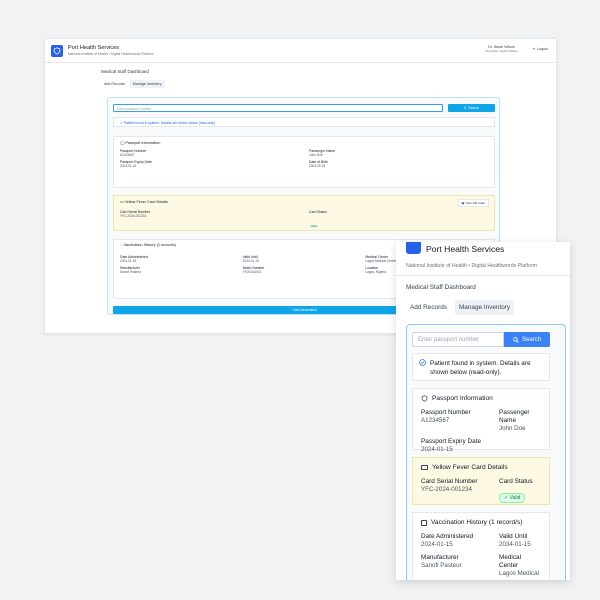 The height and width of the screenshot is (600, 600). I want to click on date-of-birth: 2000-05-15, so click(317, 166).